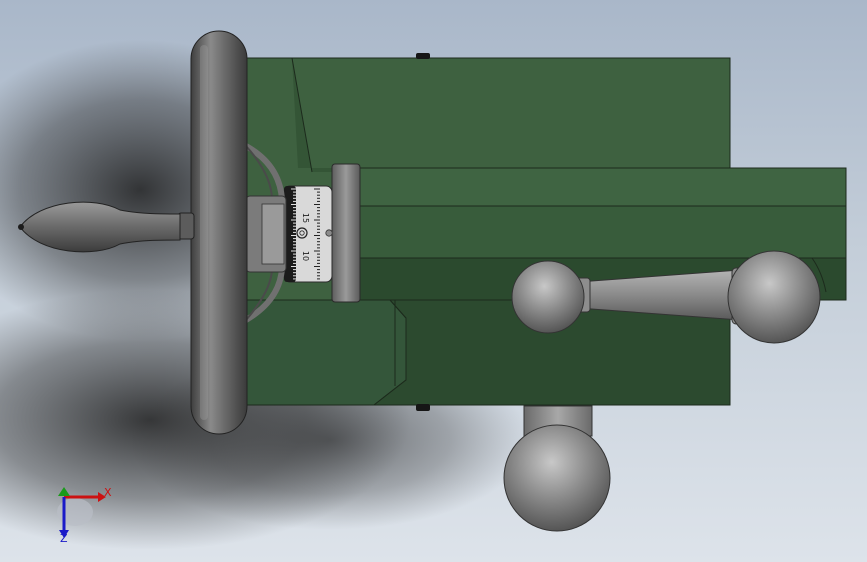  I want to click on dial-label-lower: 10, so click(305, 256).